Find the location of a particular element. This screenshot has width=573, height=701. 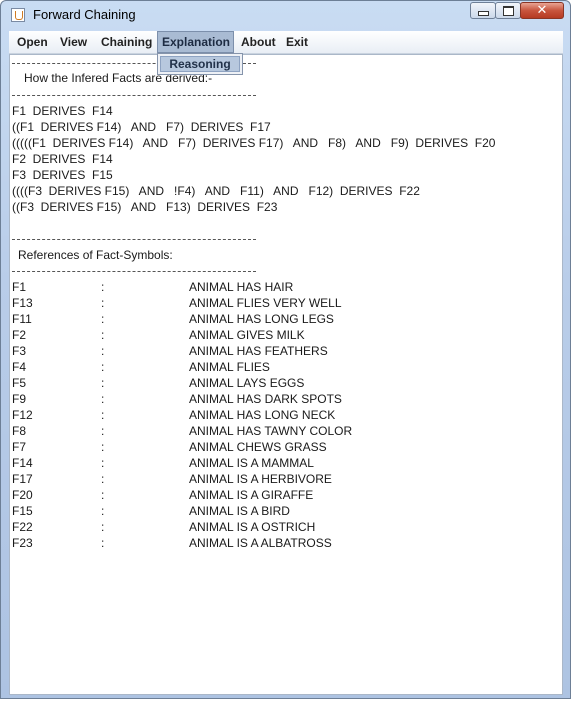

references-header: References of Fact-Symbols: is located at coordinates (95, 255).